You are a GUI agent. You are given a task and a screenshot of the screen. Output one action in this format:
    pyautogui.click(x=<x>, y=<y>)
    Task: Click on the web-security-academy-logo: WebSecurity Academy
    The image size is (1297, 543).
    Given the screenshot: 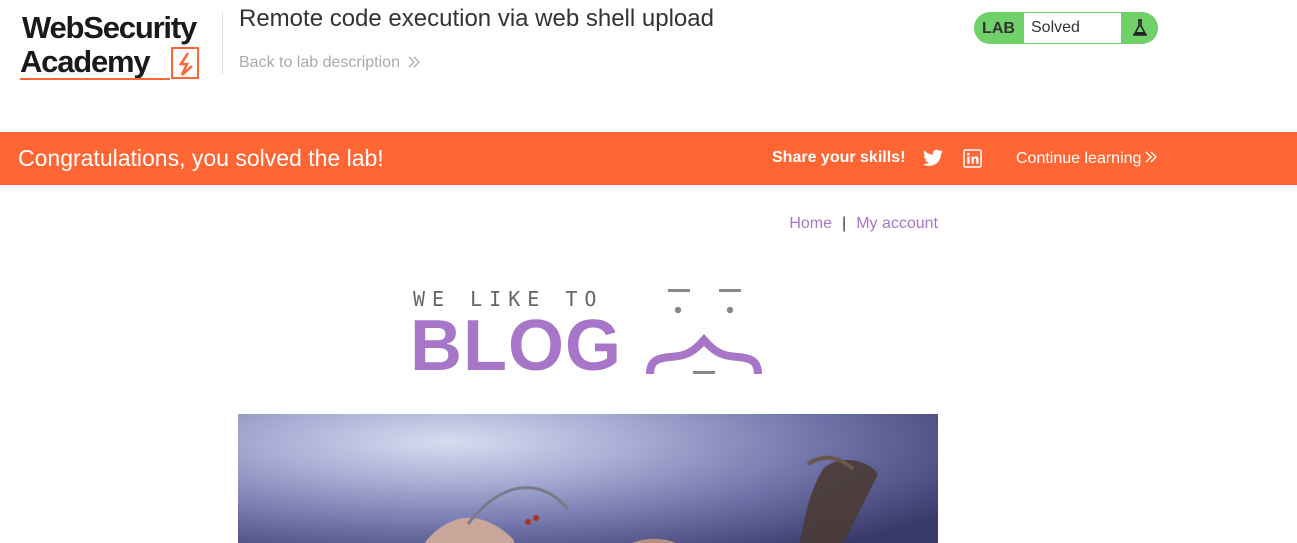 What is the action you would take?
    pyautogui.click(x=120, y=46)
    